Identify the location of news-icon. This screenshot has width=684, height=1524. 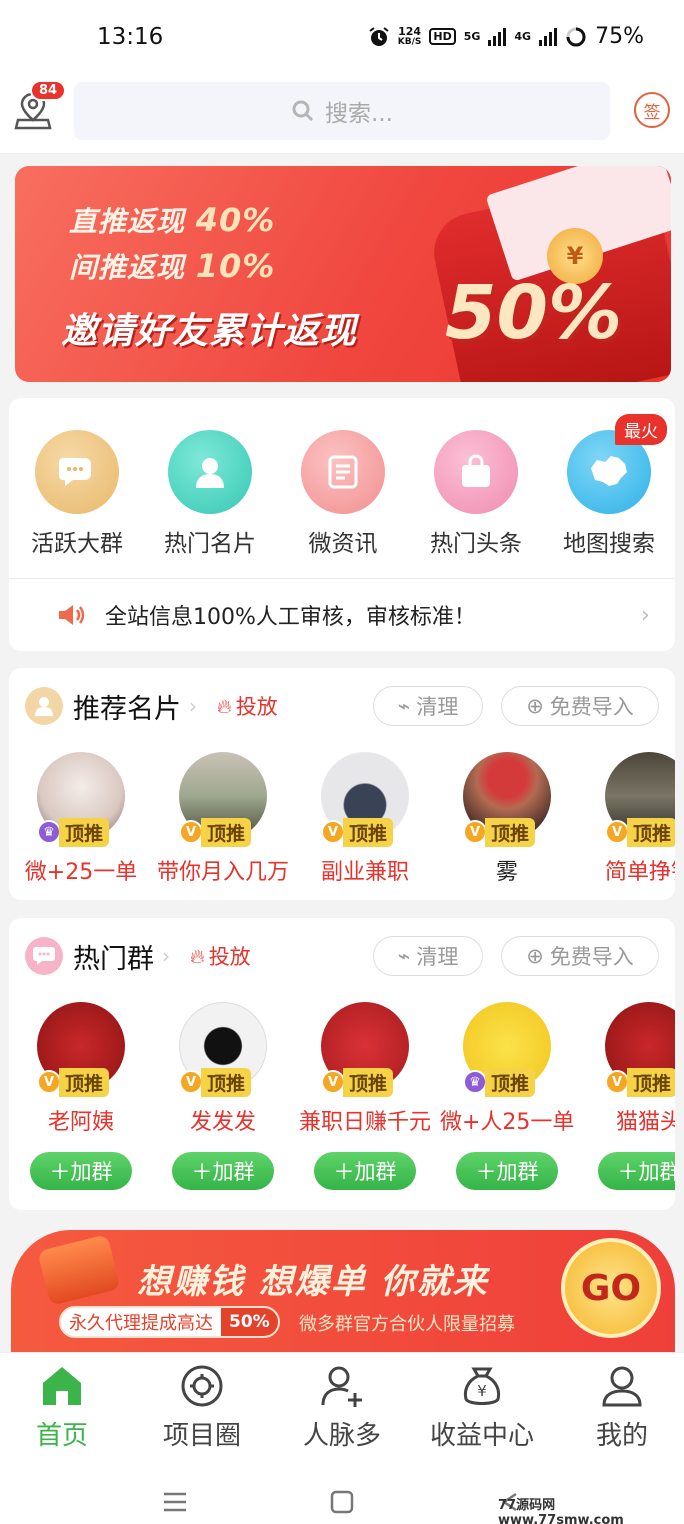
(343, 472).